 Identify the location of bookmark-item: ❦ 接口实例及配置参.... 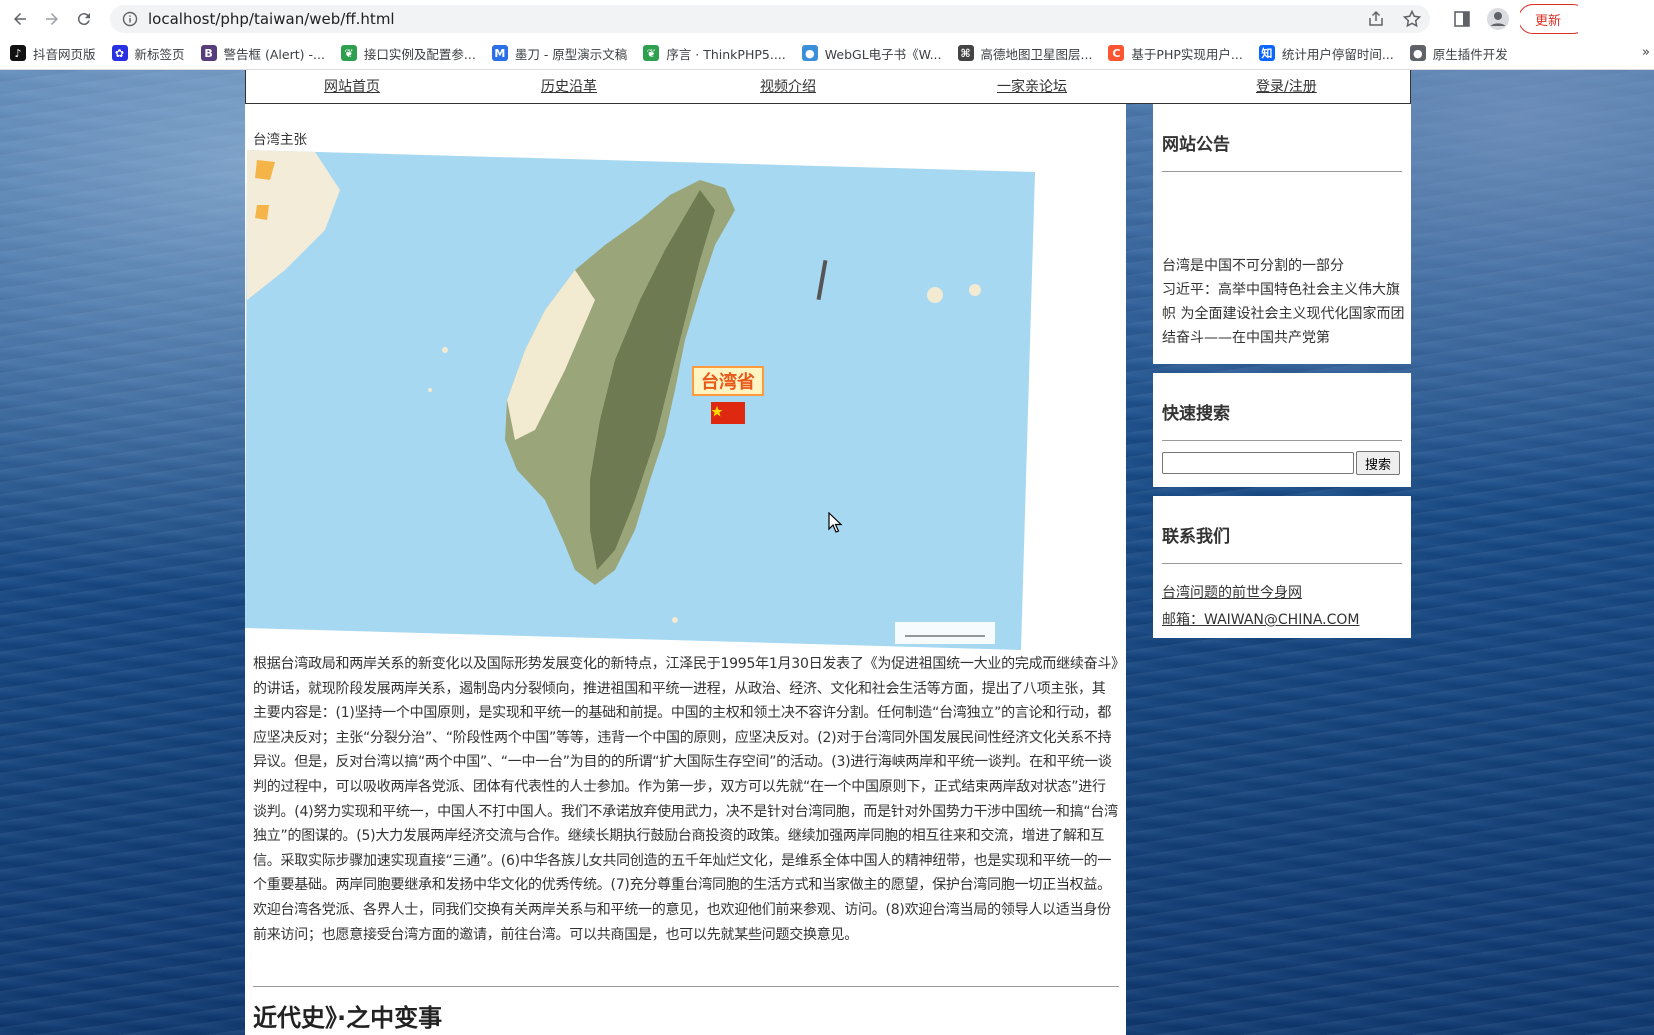
(408, 53).